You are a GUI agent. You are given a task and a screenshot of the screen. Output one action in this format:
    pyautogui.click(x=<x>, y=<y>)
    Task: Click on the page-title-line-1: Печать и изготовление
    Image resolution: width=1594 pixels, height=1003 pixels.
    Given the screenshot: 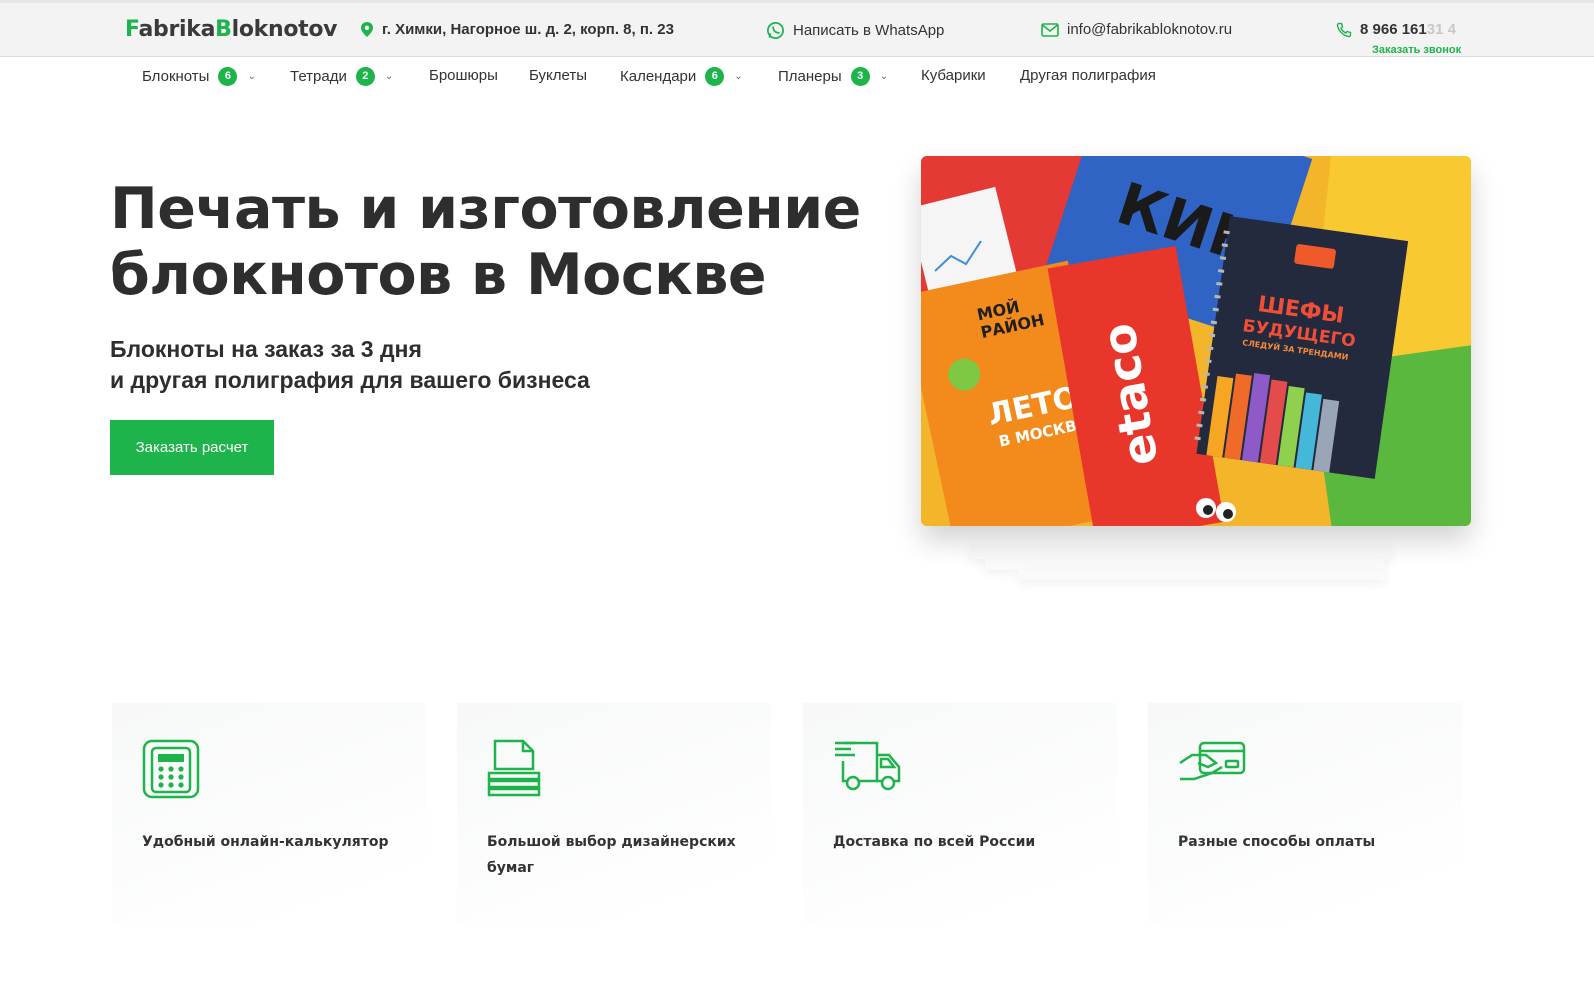 What is the action you would take?
    pyautogui.click(x=485, y=209)
    